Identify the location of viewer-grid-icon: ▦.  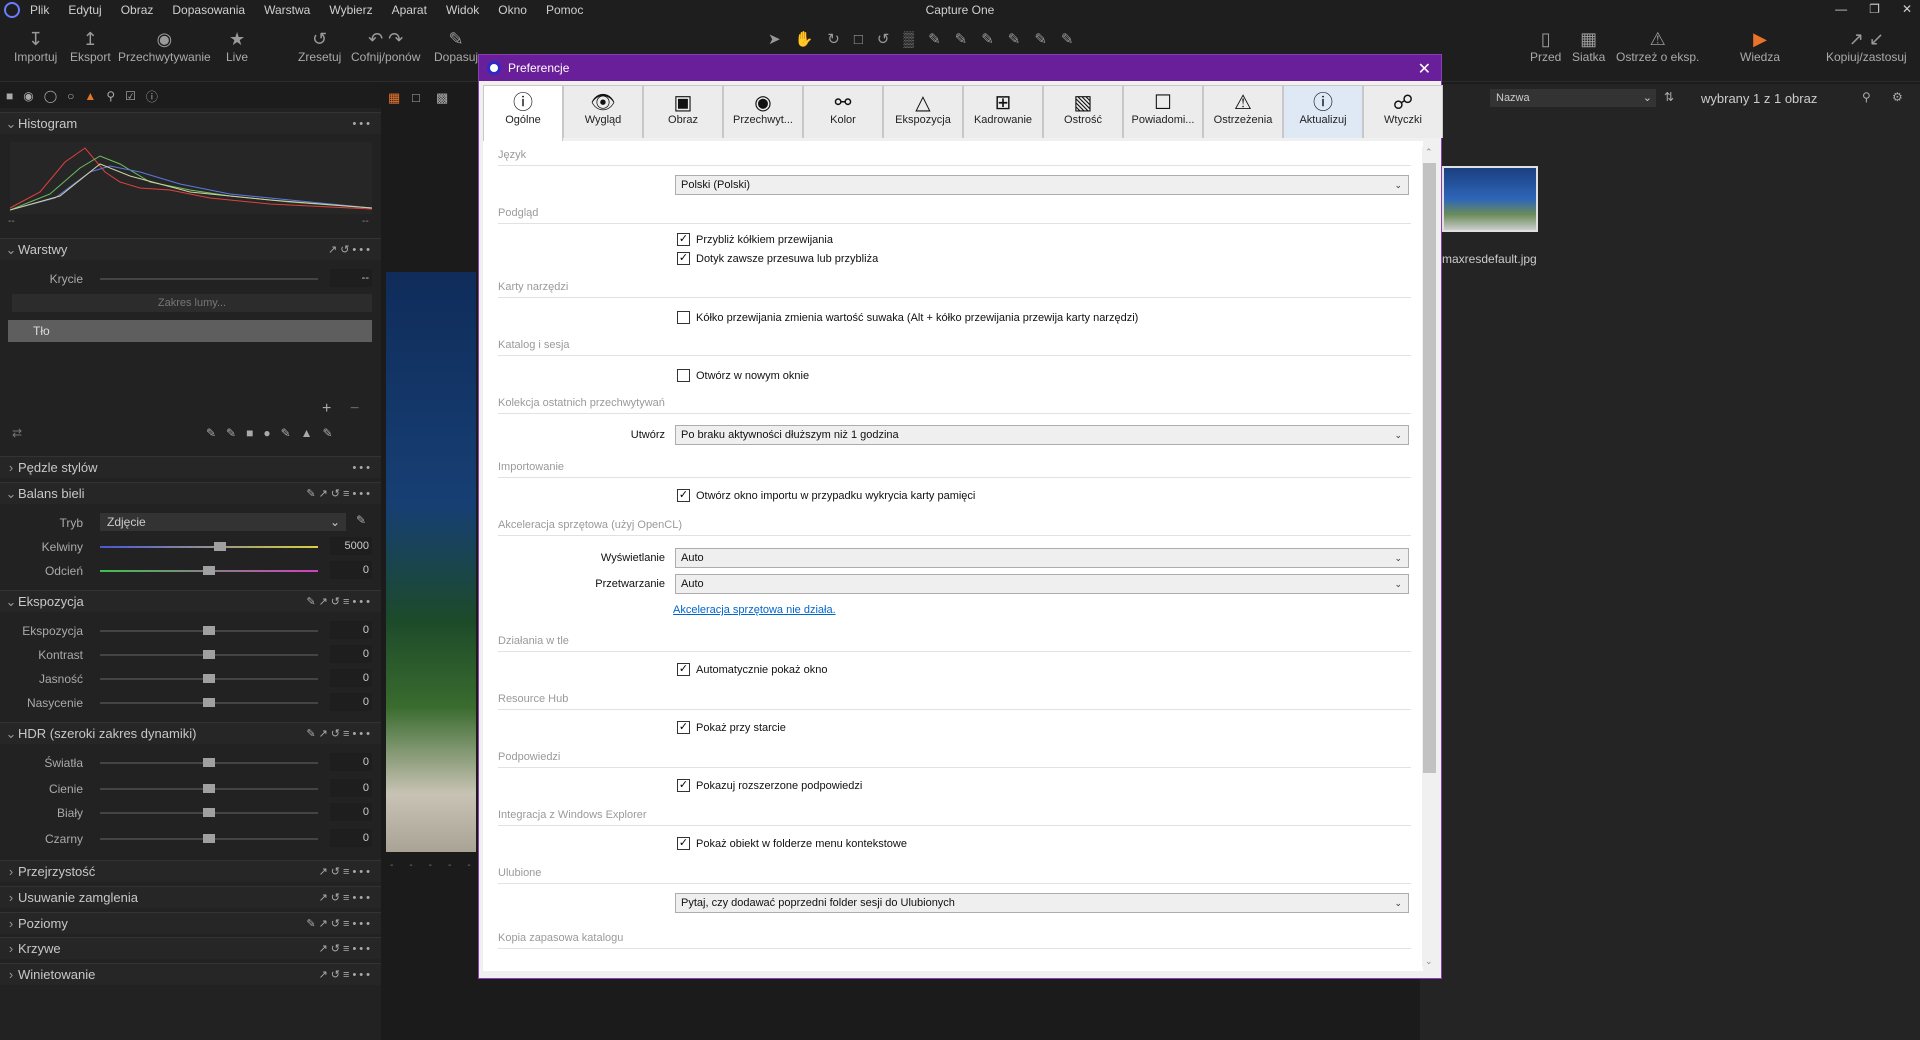
(394, 98).